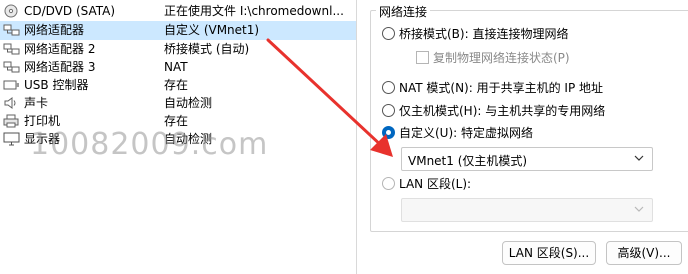 The image size is (688, 274). What do you see at coordinates (207, 49) in the screenshot?
I see `hardware-summary: 桥接模式 (自动)` at bounding box center [207, 49].